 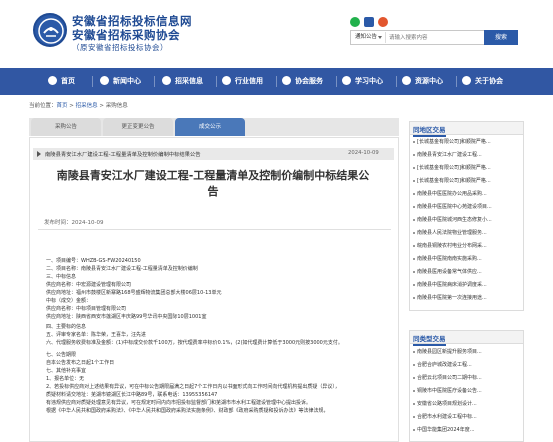 What do you see at coordinates (39, 154) in the screenshot?
I see `triangle-right-icon` at bounding box center [39, 154].